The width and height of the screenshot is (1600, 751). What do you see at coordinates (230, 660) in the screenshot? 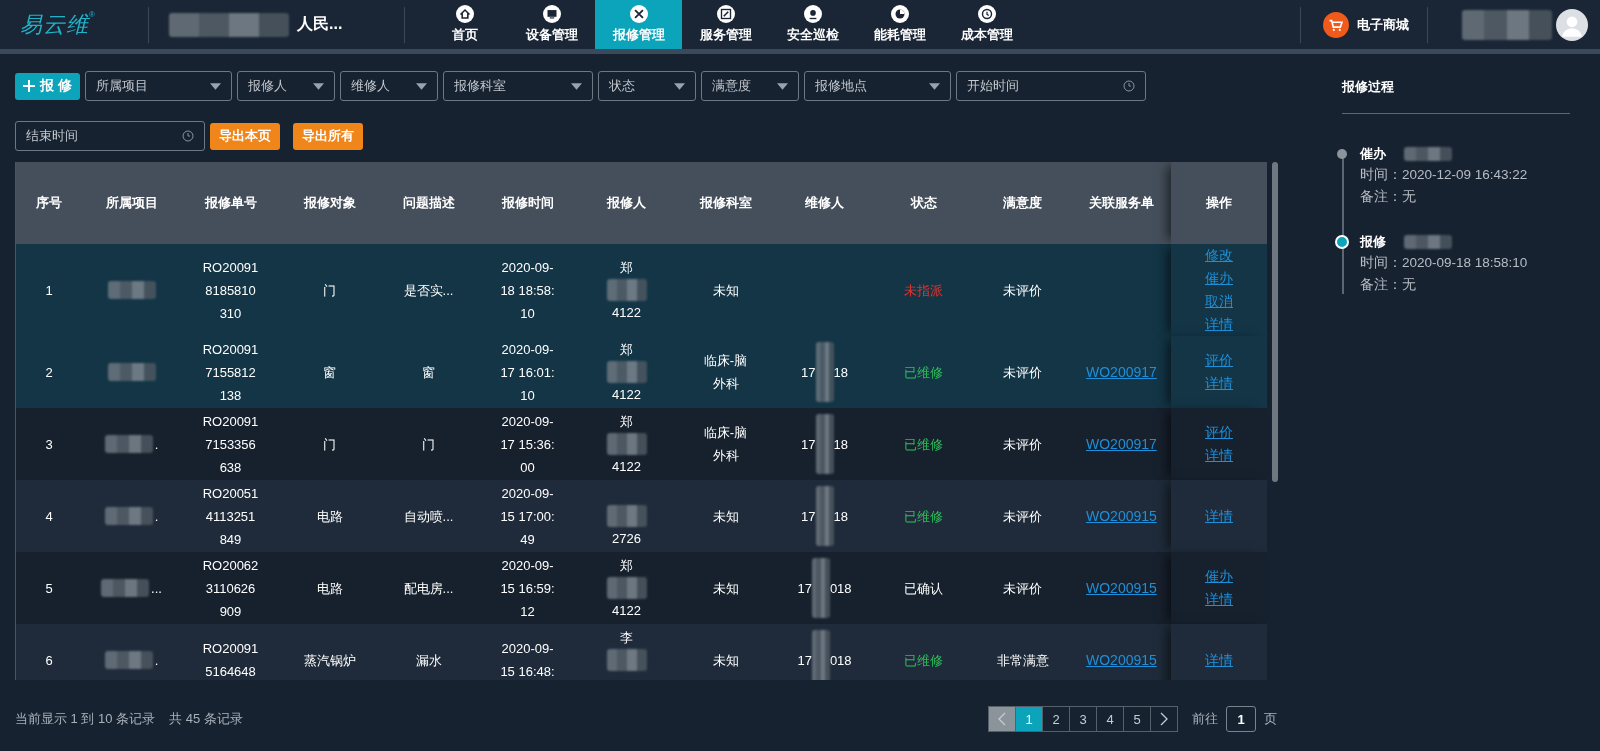
I see `table-cell-text: RO20091 5164648` at bounding box center [230, 660].